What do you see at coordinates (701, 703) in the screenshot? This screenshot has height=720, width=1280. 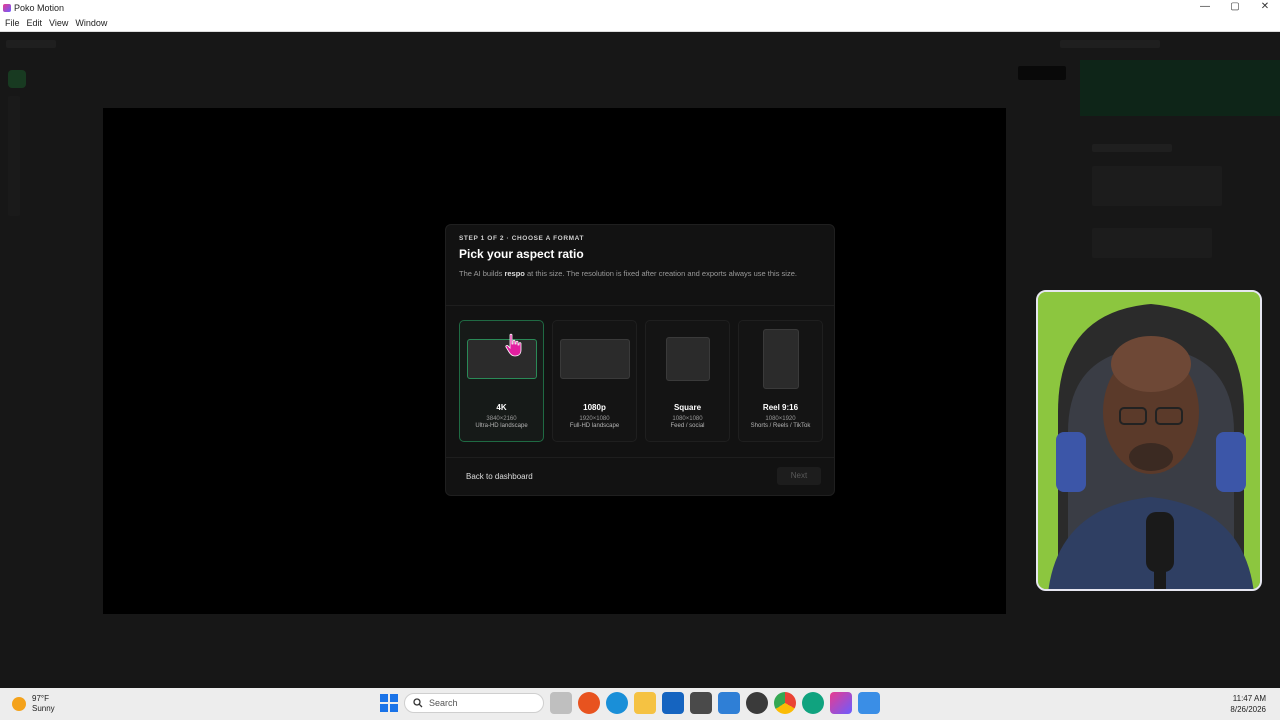 I see `store-icon` at bounding box center [701, 703].